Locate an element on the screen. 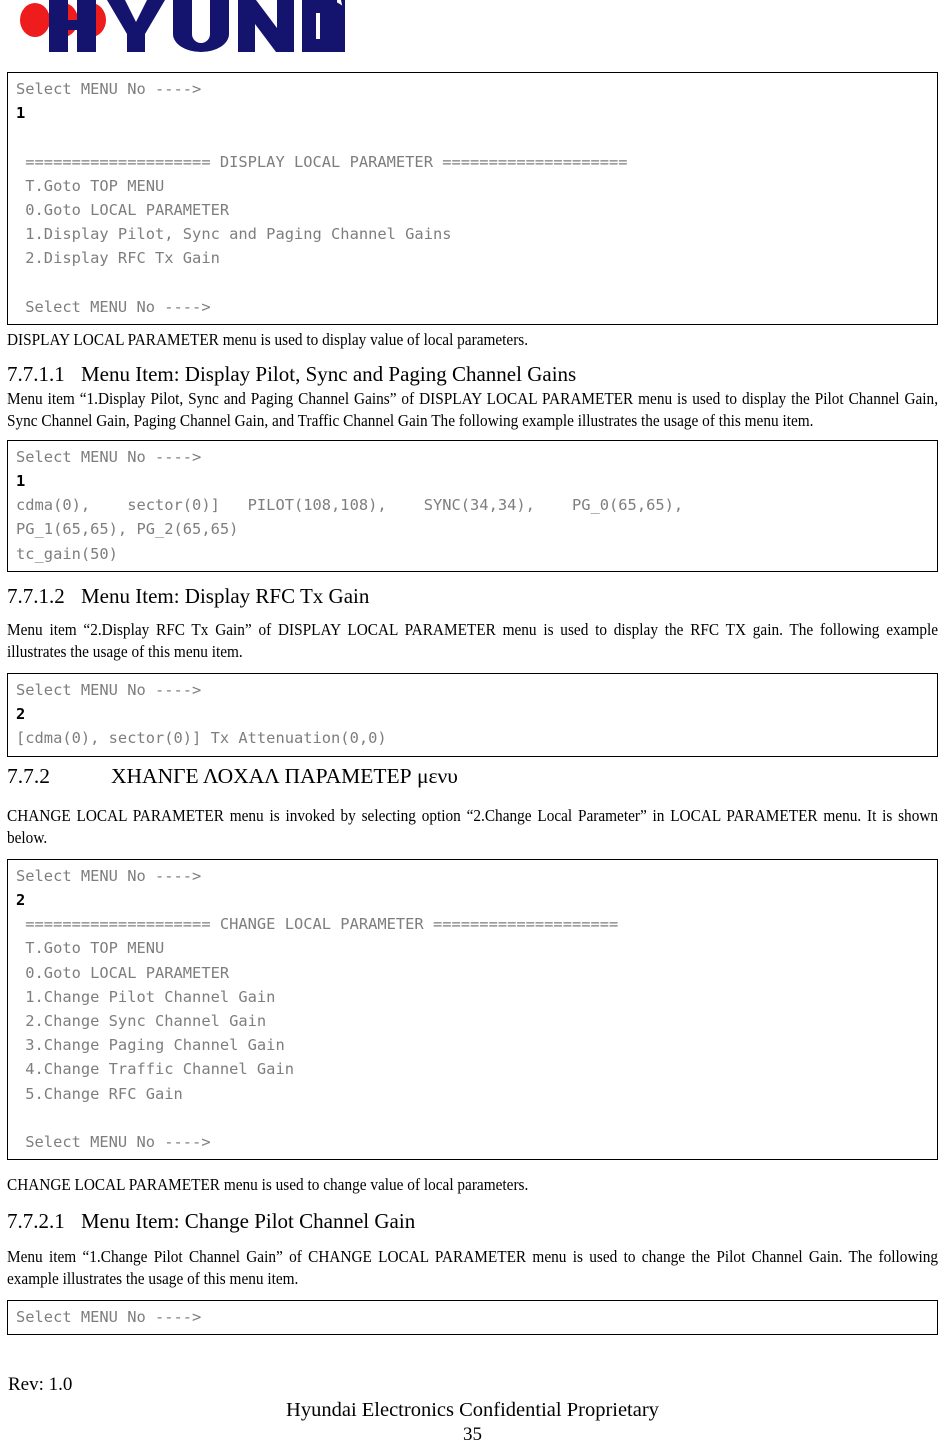 This screenshot has height=1452, width=945. heading-title: Menu Item: Change Pilot Channel Gain is located at coordinates (248, 1220).